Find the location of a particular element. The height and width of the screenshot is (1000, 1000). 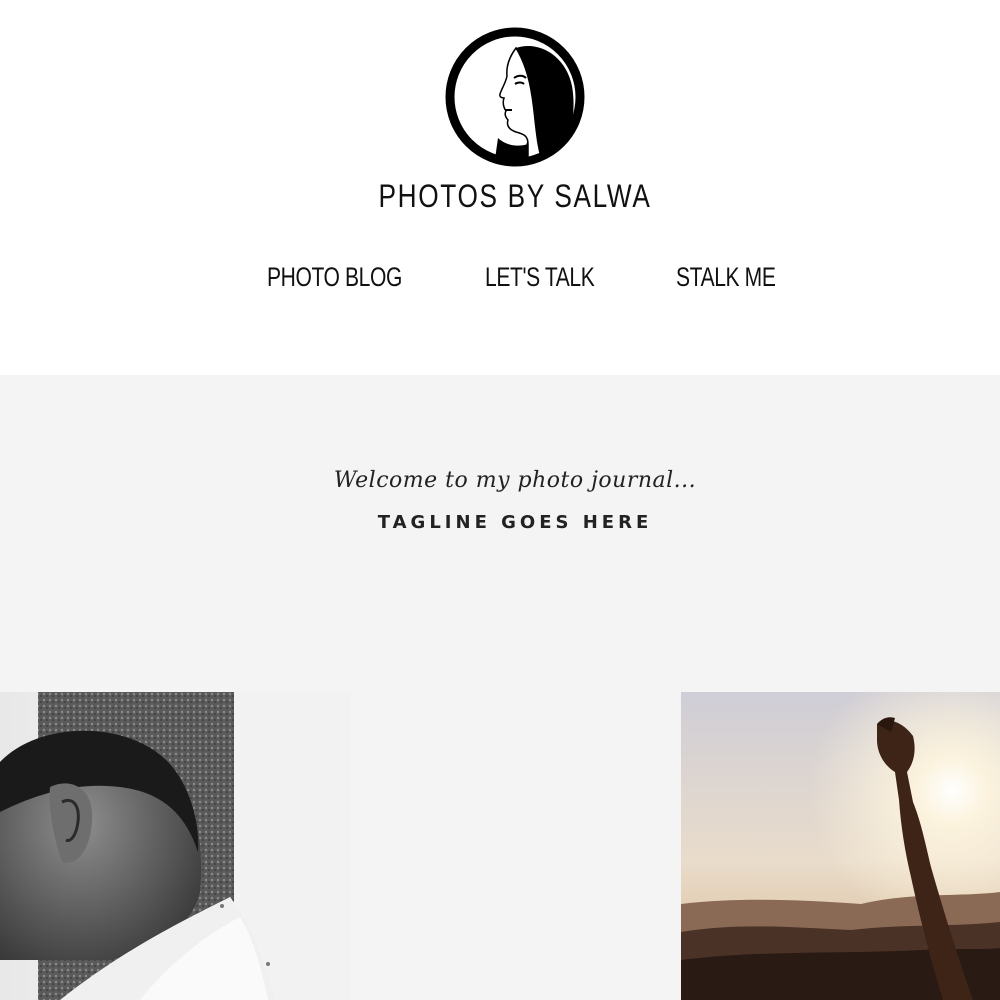

gallery-photo-sunset-arm is located at coordinates (840, 846).